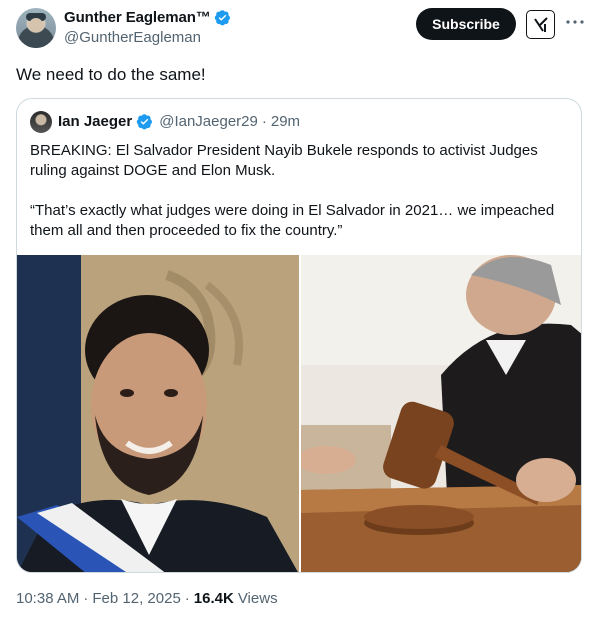  I want to click on author-avatar, so click(36, 28).